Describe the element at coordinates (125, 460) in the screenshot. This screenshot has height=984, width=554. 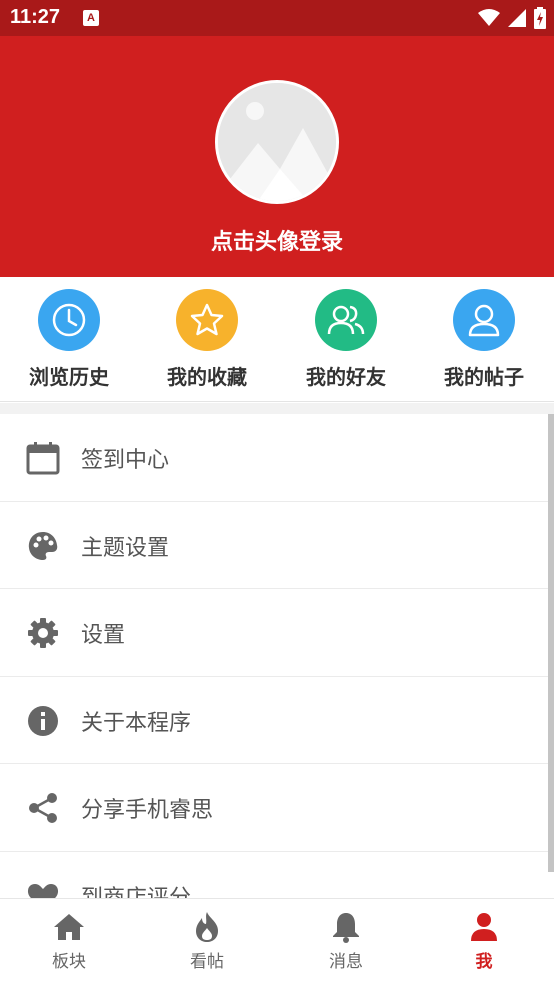
I see `menu-label-checkin: 签到中心` at that location.